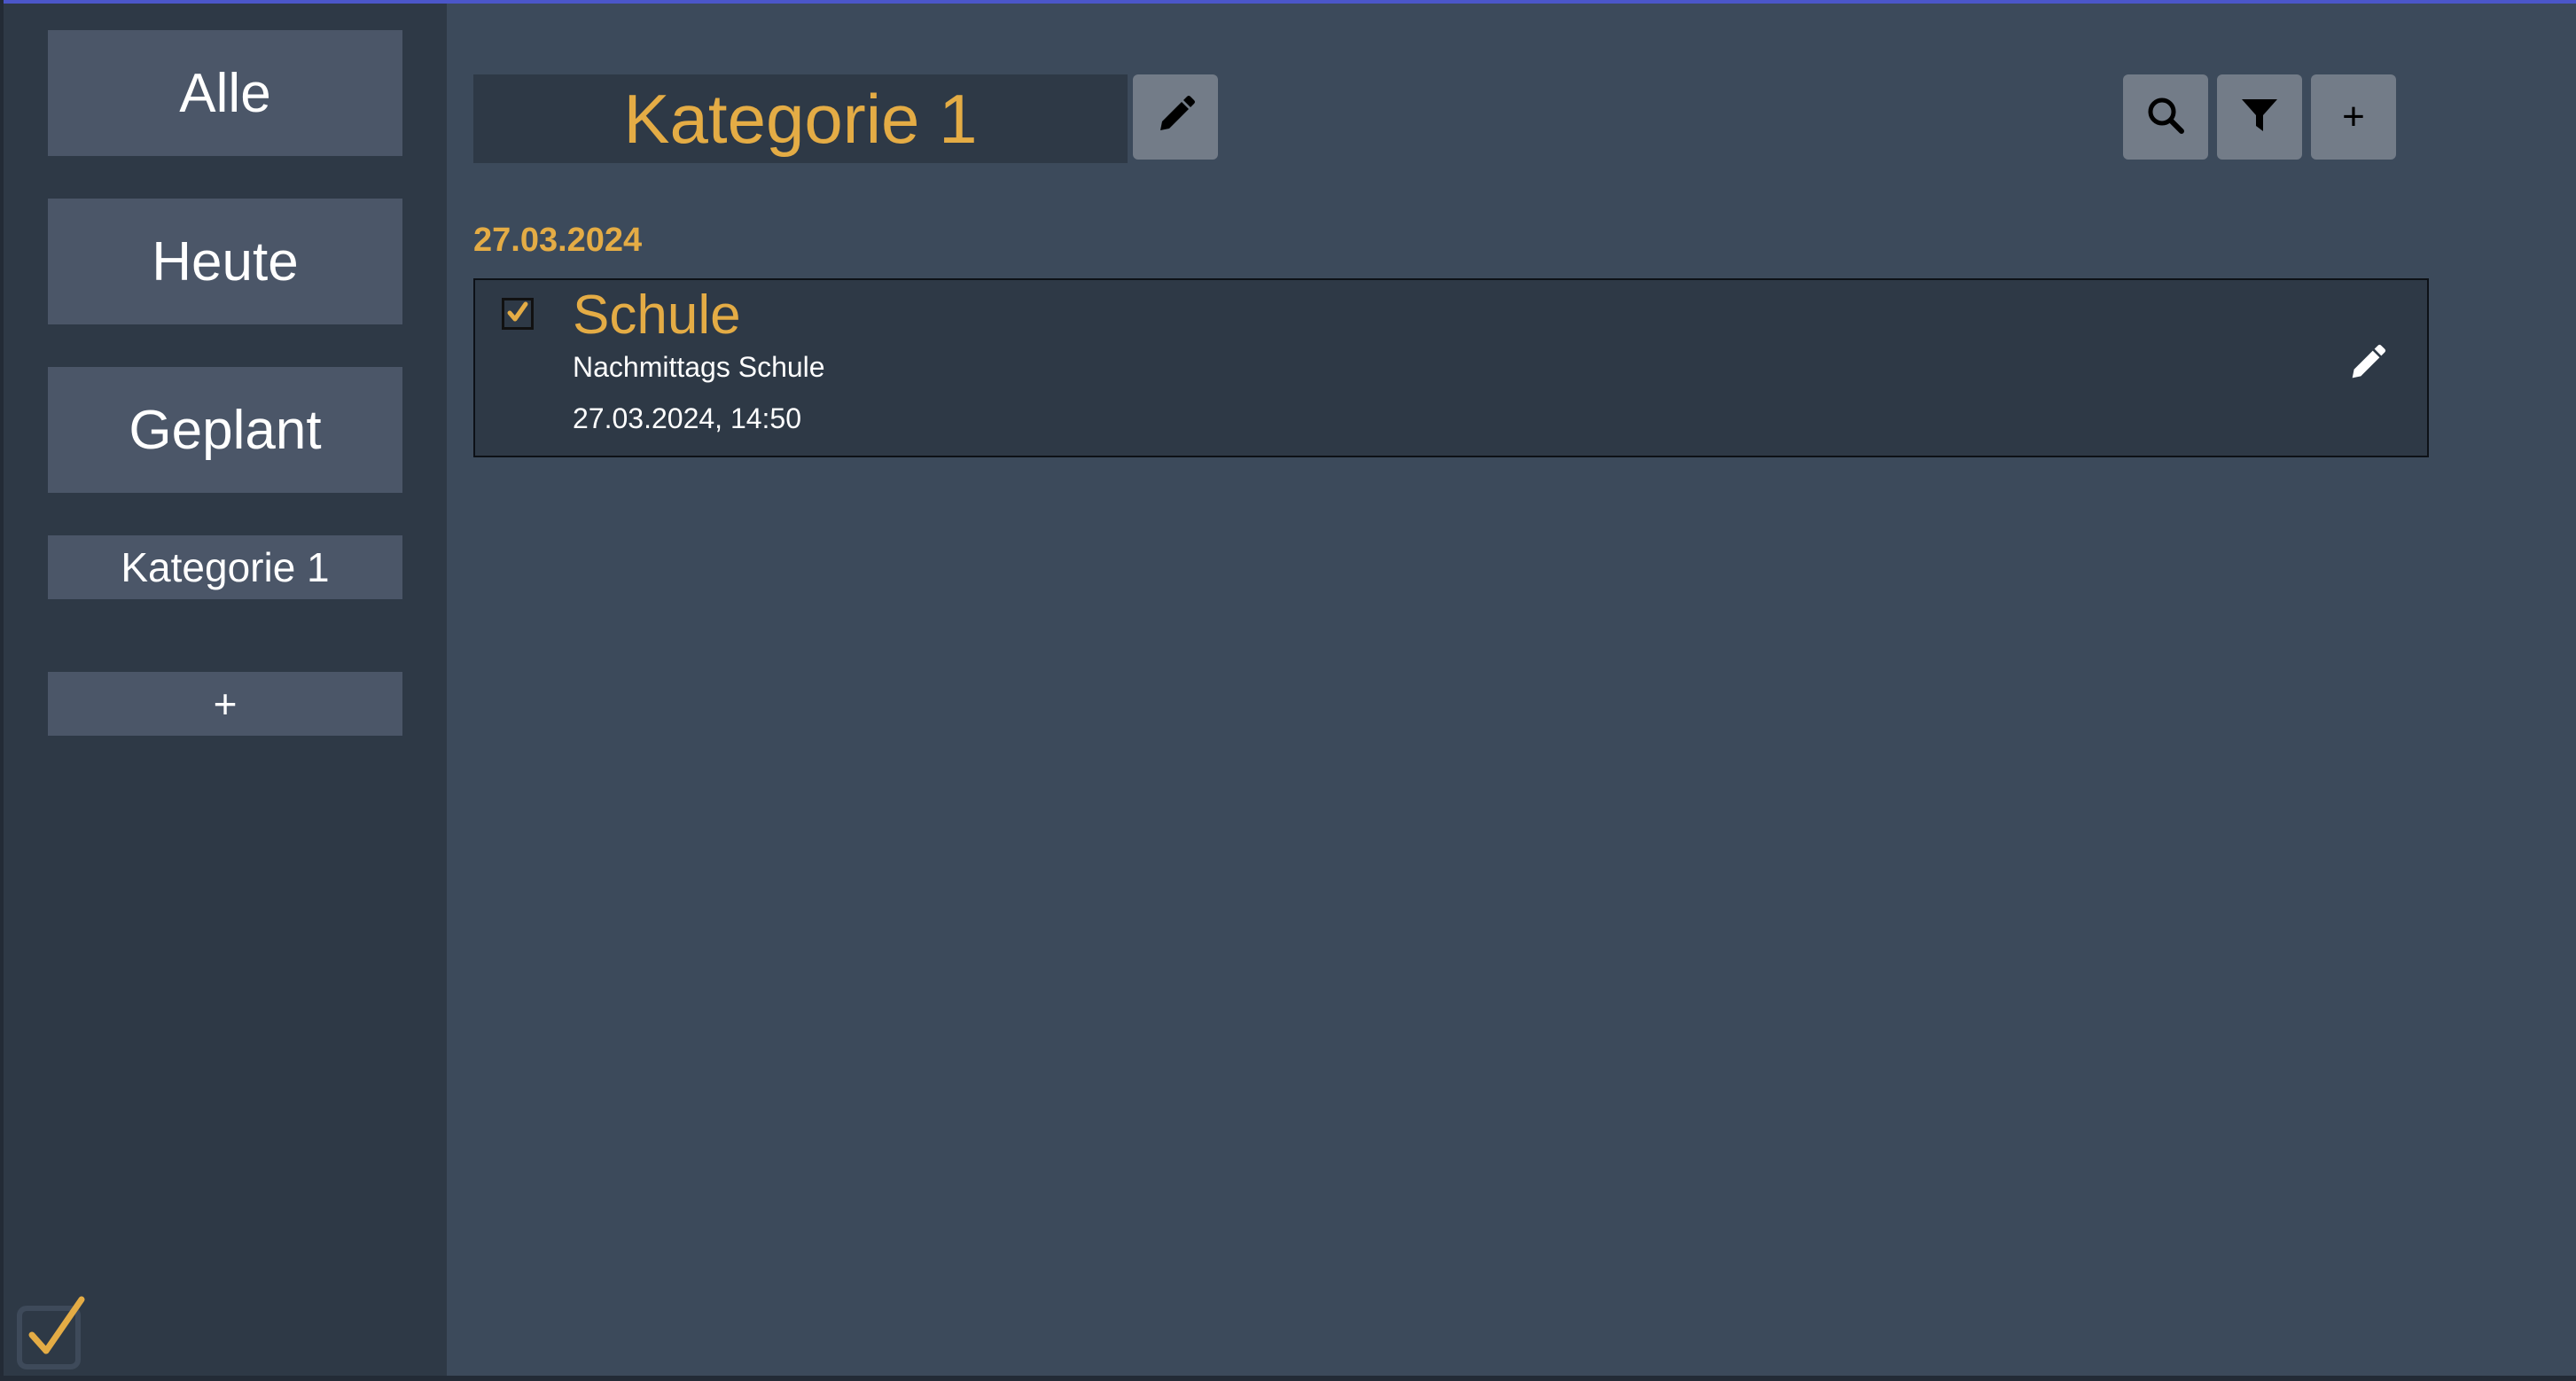  I want to click on checkmark-icon, so click(517, 314).